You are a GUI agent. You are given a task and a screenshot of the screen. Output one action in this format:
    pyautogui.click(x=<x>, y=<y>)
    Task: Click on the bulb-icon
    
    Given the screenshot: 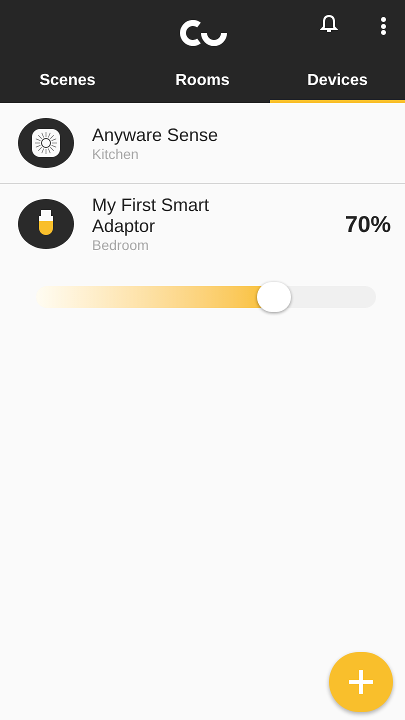 What is the action you would take?
    pyautogui.click(x=46, y=224)
    